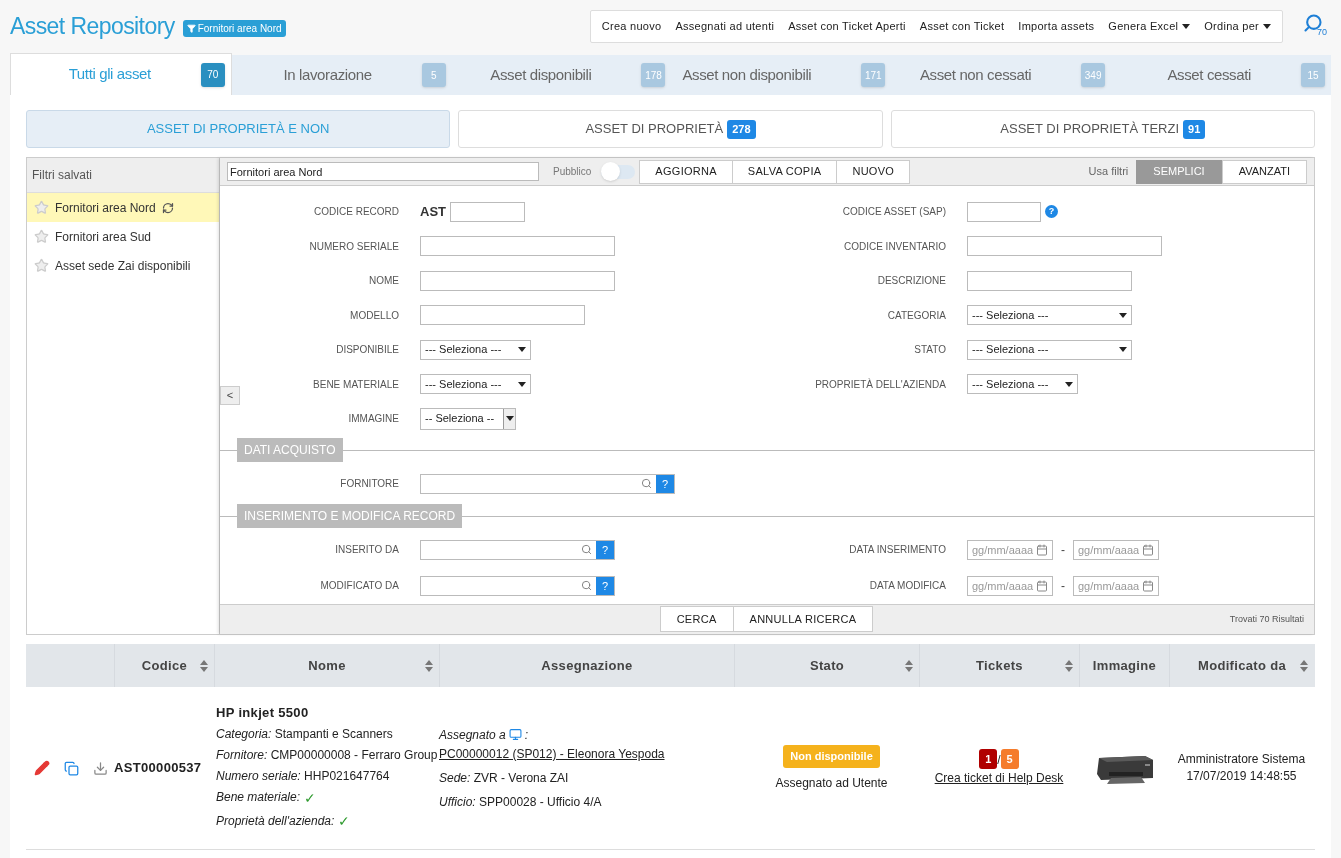  I want to click on section-header: DATI ACQUISTO, so click(290, 449).